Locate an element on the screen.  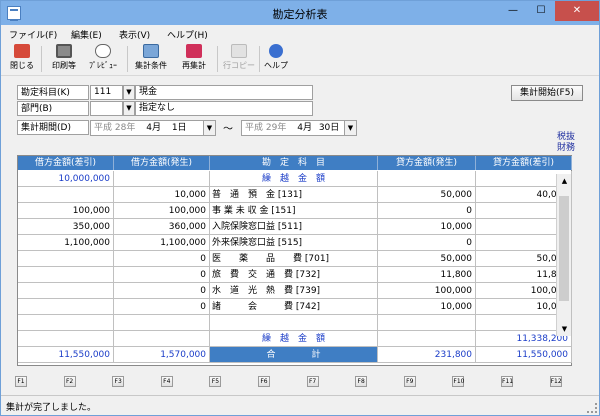
fkey-f8: F8 is located at coordinates (361, 381).